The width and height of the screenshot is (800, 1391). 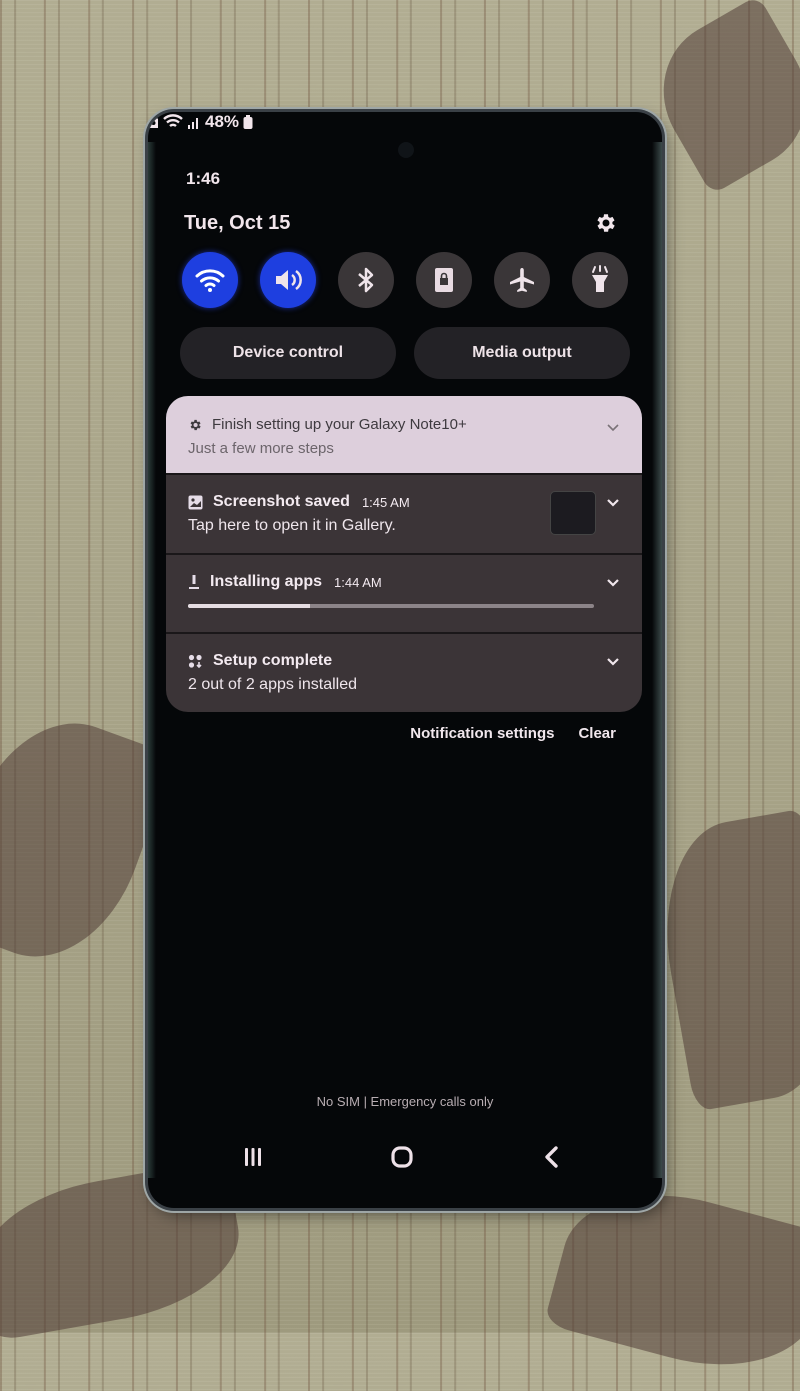 I want to click on notification-actions: Notification settings Clear, so click(x=513, y=733).